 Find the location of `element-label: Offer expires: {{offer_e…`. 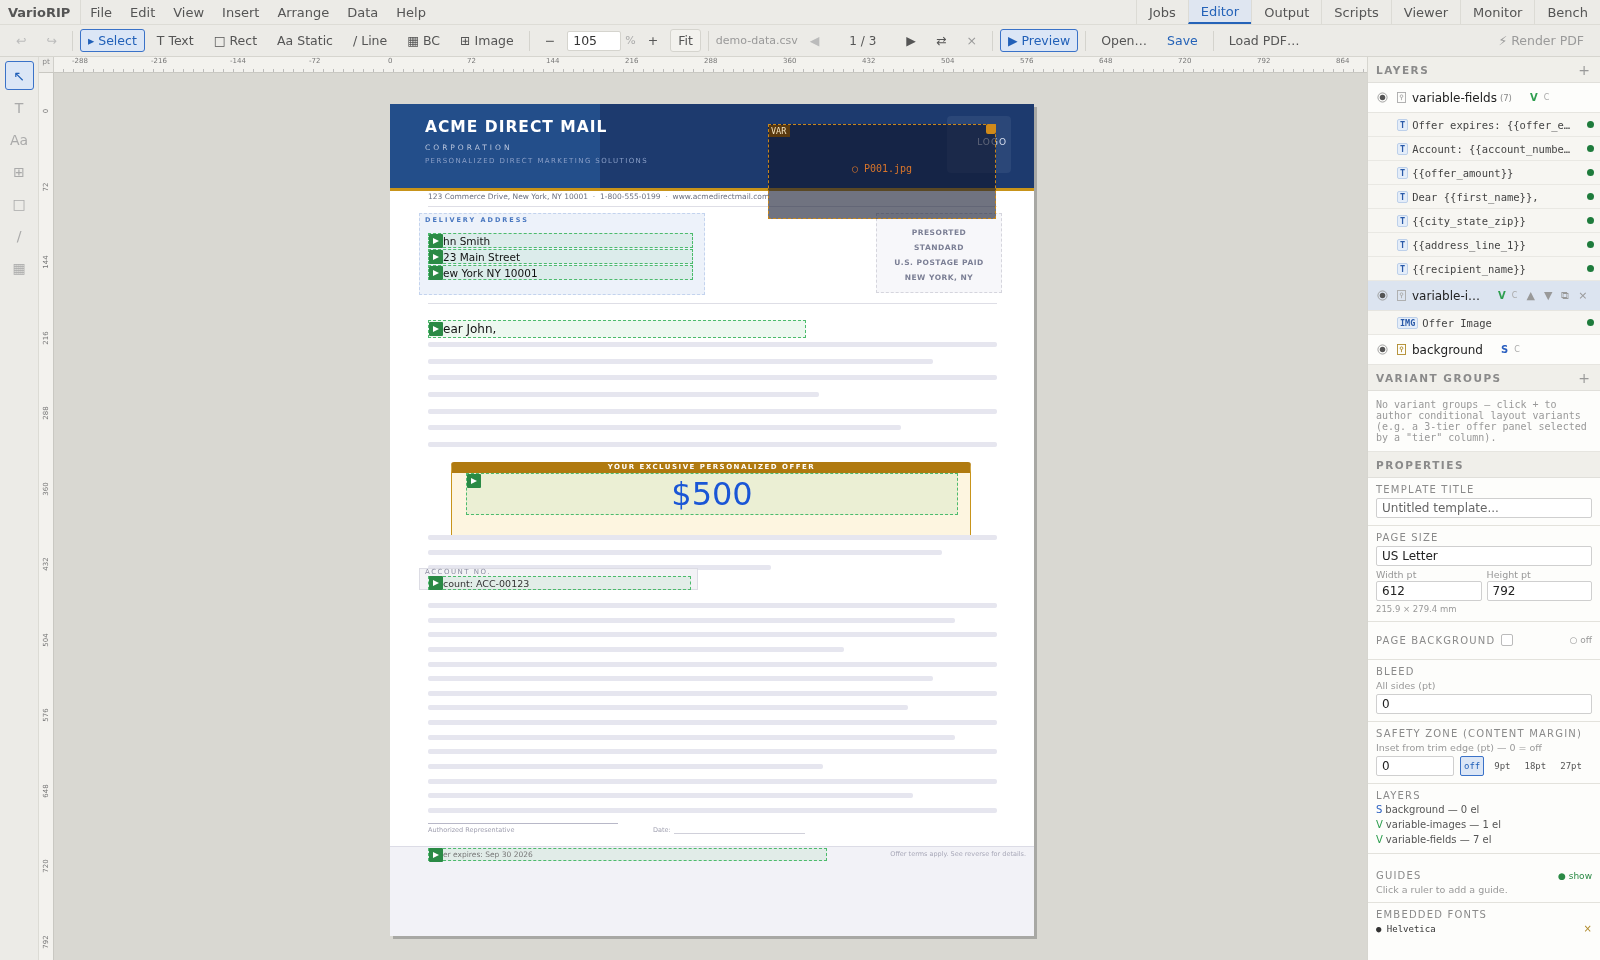

element-label: Offer expires: {{offer_e… is located at coordinates (1492, 124).